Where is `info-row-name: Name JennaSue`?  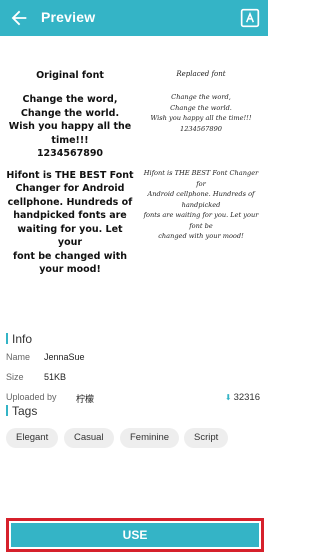 info-row-name: Name JennaSue is located at coordinates (45, 357).